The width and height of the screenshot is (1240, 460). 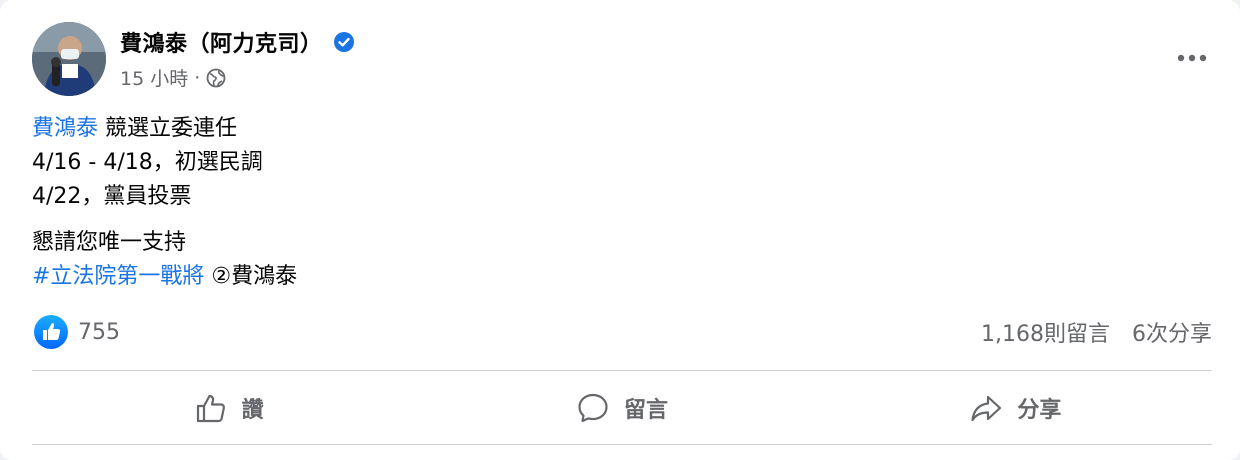 What do you see at coordinates (1172, 332) in the screenshot?
I see `shares-count: 6次分享` at bounding box center [1172, 332].